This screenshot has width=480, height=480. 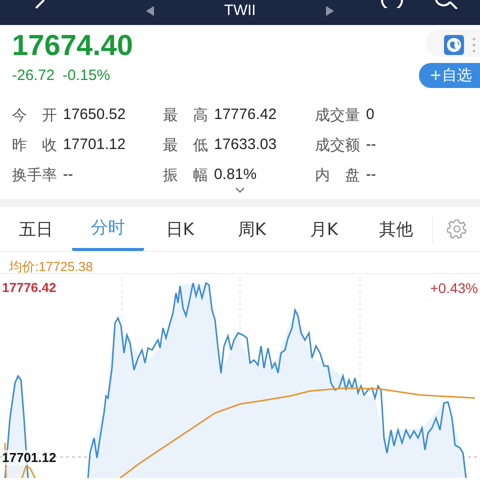 What do you see at coordinates (324, 229) in the screenshot?
I see `chart-tab: 月K` at bounding box center [324, 229].